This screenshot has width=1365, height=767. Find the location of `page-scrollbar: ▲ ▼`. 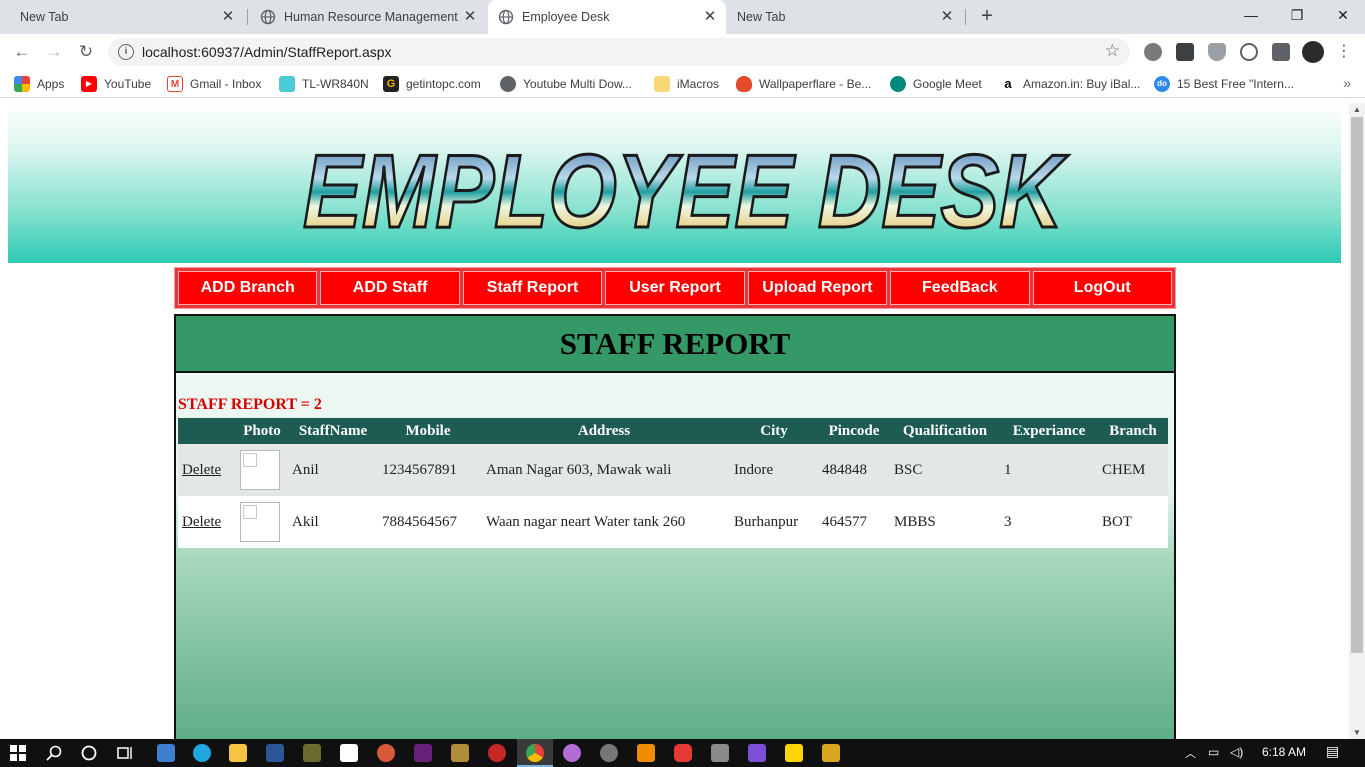

page-scrollbar: ▲ ▼ is located at coordinates (1357, 421).